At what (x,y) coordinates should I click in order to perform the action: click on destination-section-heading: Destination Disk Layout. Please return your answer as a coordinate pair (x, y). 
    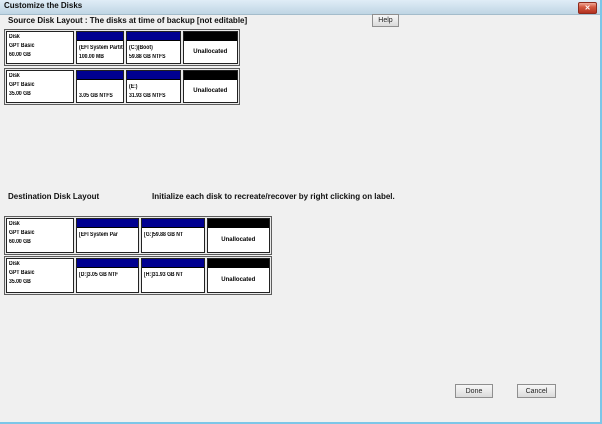
    Looking at the image, I should click on (54, 196).